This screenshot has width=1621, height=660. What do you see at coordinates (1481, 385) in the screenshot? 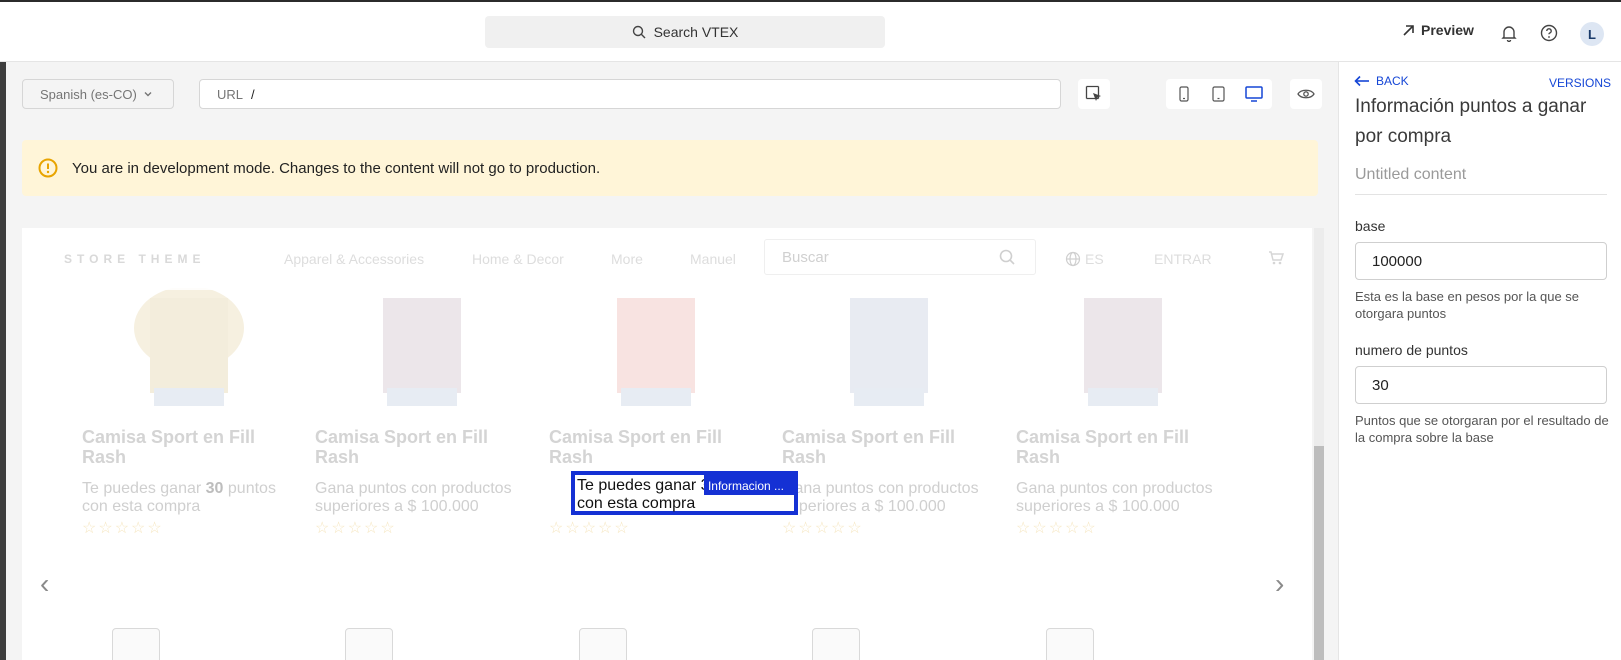
I see `points-input: 30` at bounding box center [1481, 385].